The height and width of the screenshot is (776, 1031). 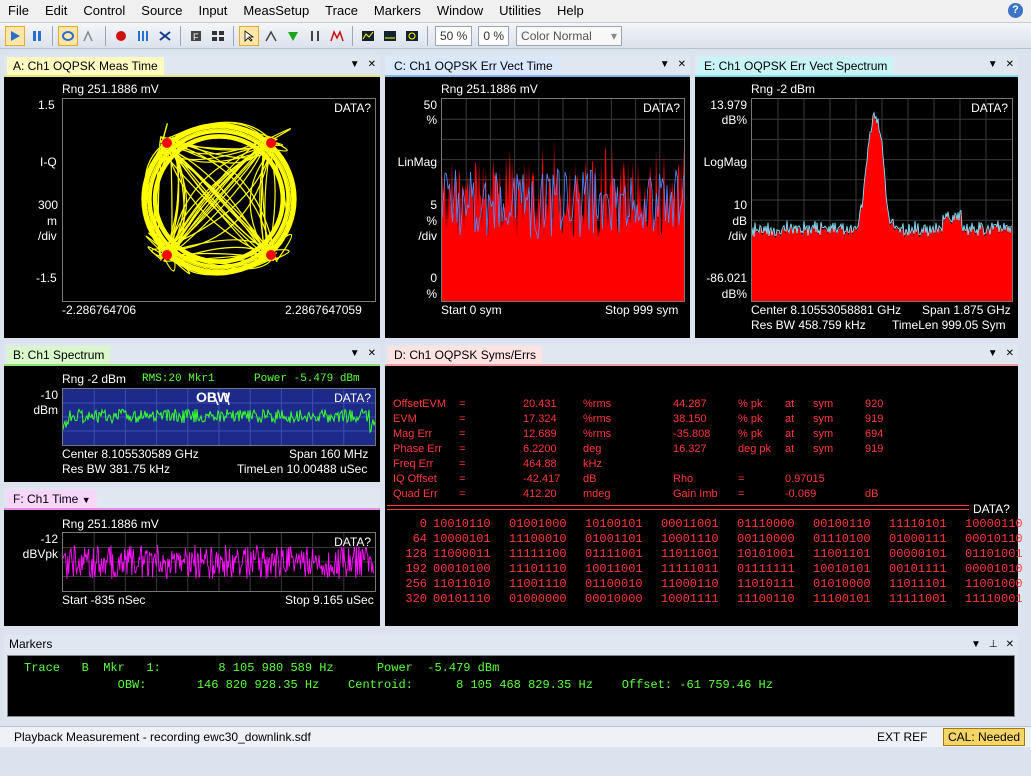 What do you see at coordinates (90, 36) in the screenshot?
I see `trigger-icon` at bounding box center [90, 36].